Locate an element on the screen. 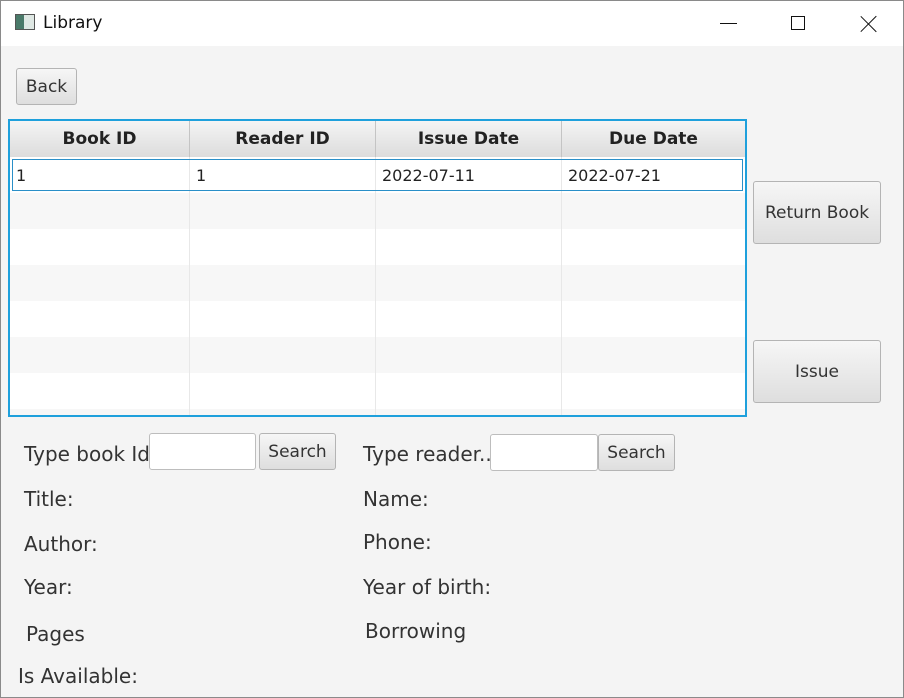  close-icon is located at coordinates (869, 24).